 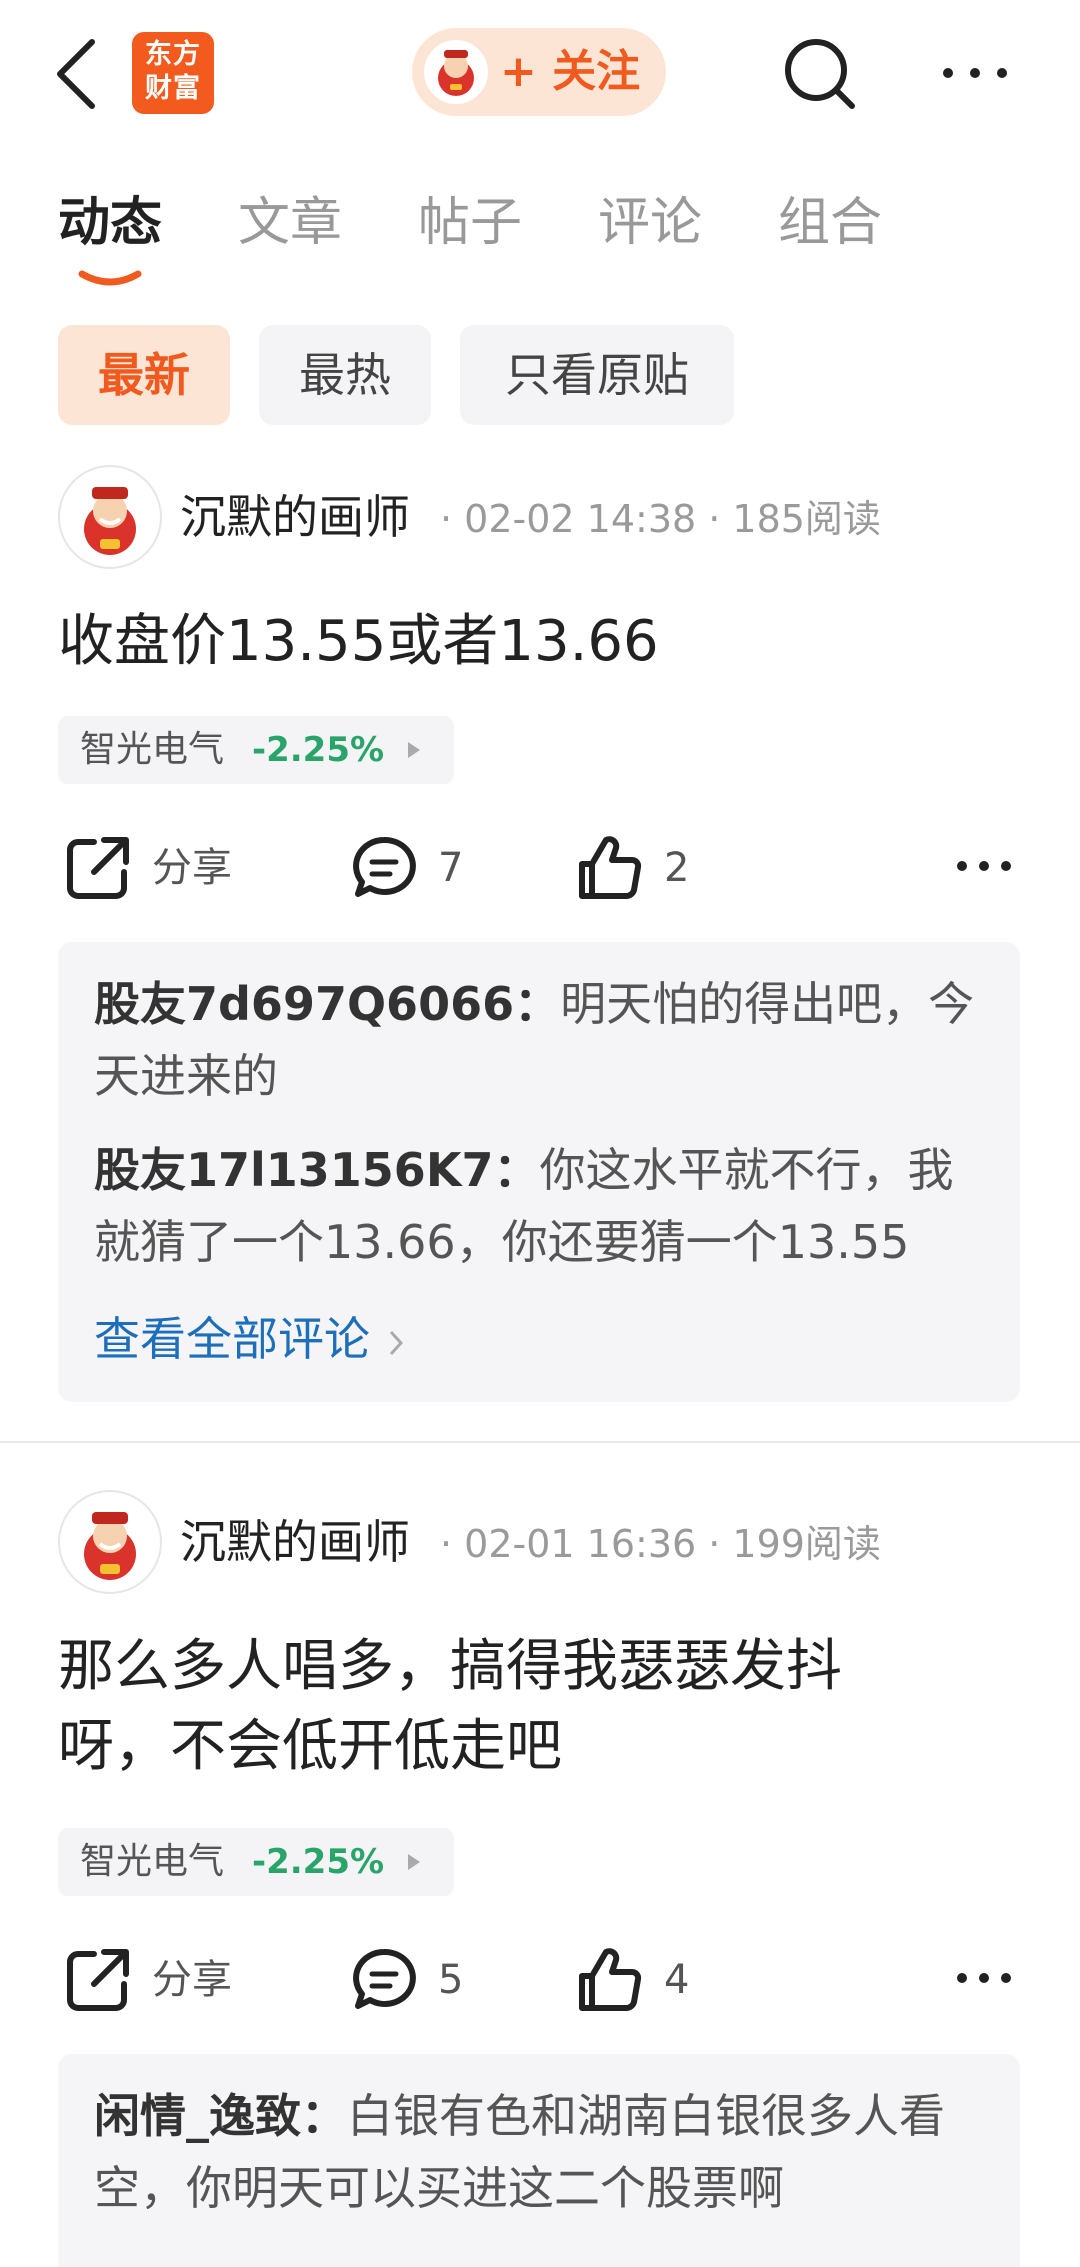 I want to click on search-icon, so click(x=820, y=74).